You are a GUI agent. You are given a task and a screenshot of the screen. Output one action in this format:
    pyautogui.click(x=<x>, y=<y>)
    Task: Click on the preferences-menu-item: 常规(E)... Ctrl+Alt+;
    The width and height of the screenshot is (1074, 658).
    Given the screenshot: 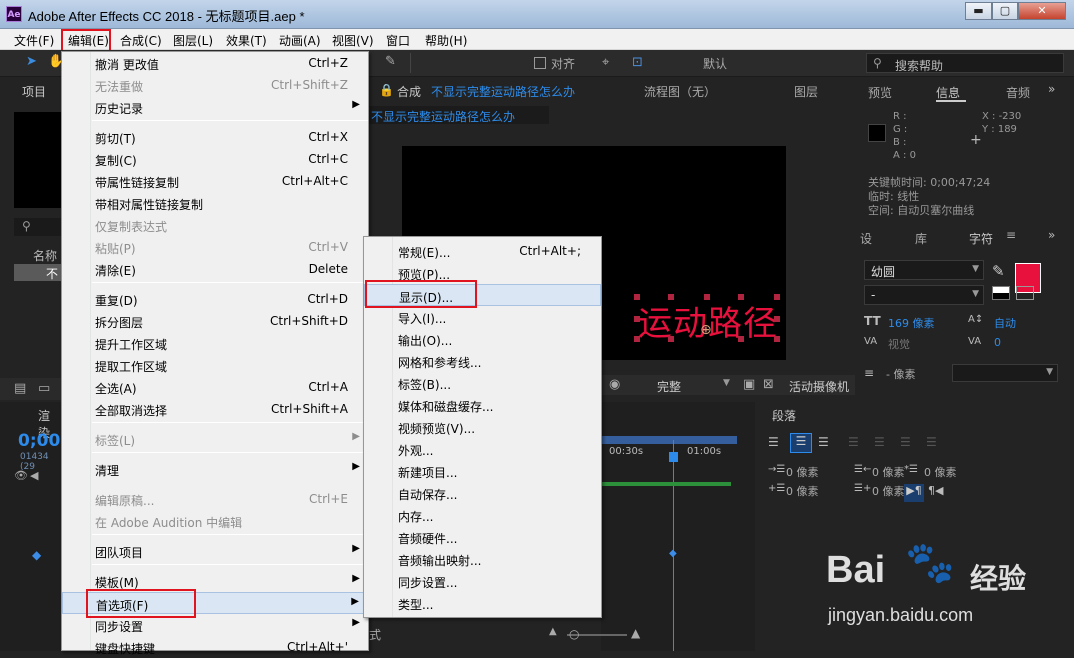 What is the action you would take?
    pyautogui.click(x=482, y=251)
    